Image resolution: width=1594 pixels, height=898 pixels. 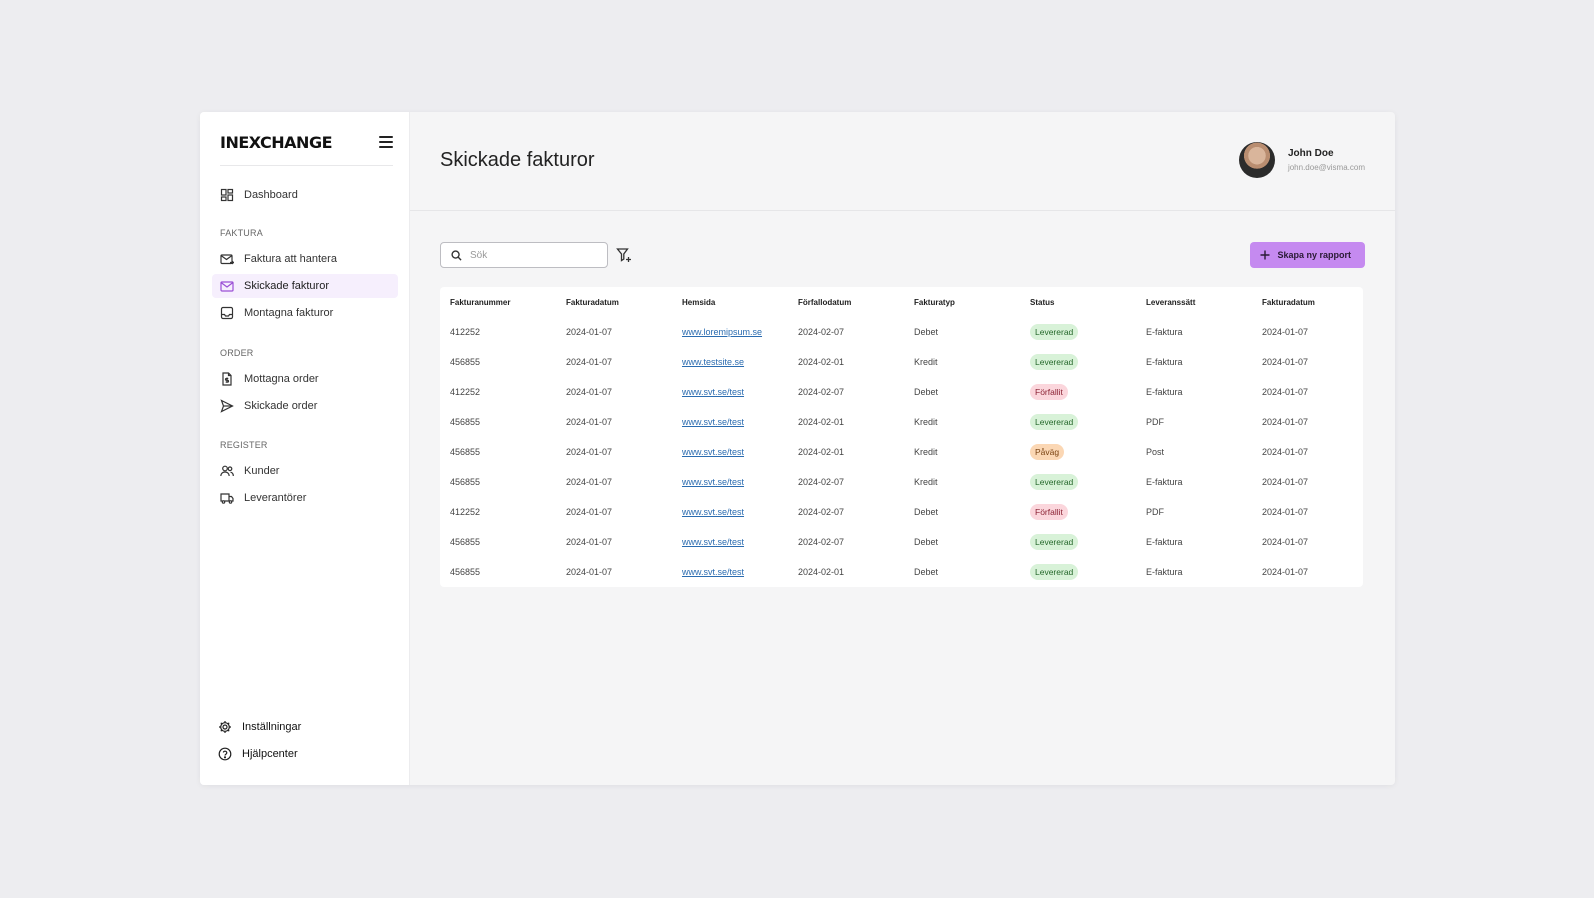 What do you see at coordinates (1265, 255) in the screenshot?
I see `plus-icon` at bounding box center [1265, 255].